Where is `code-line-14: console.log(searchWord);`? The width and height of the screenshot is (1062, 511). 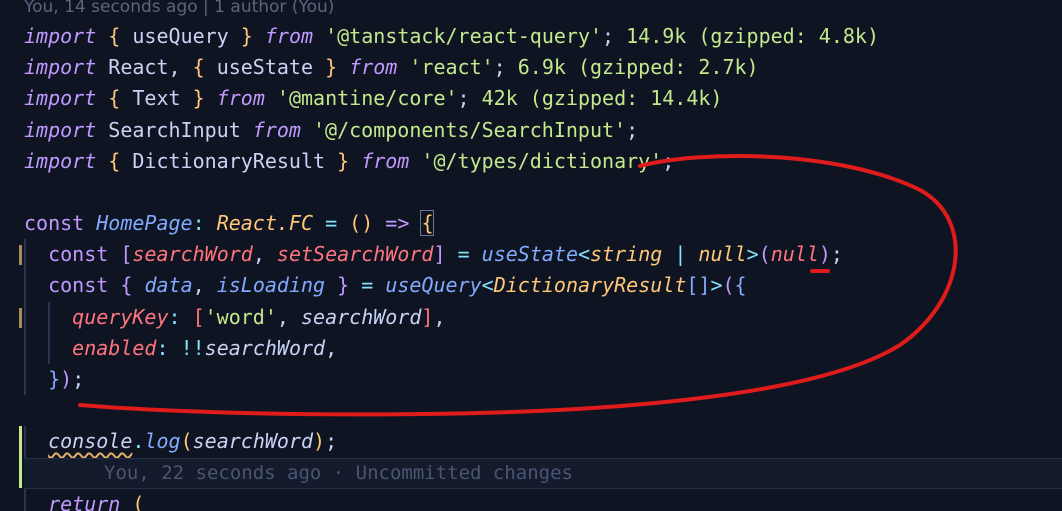
code-line-14: console.log(searchWord); is located at coordinates (180, 441).